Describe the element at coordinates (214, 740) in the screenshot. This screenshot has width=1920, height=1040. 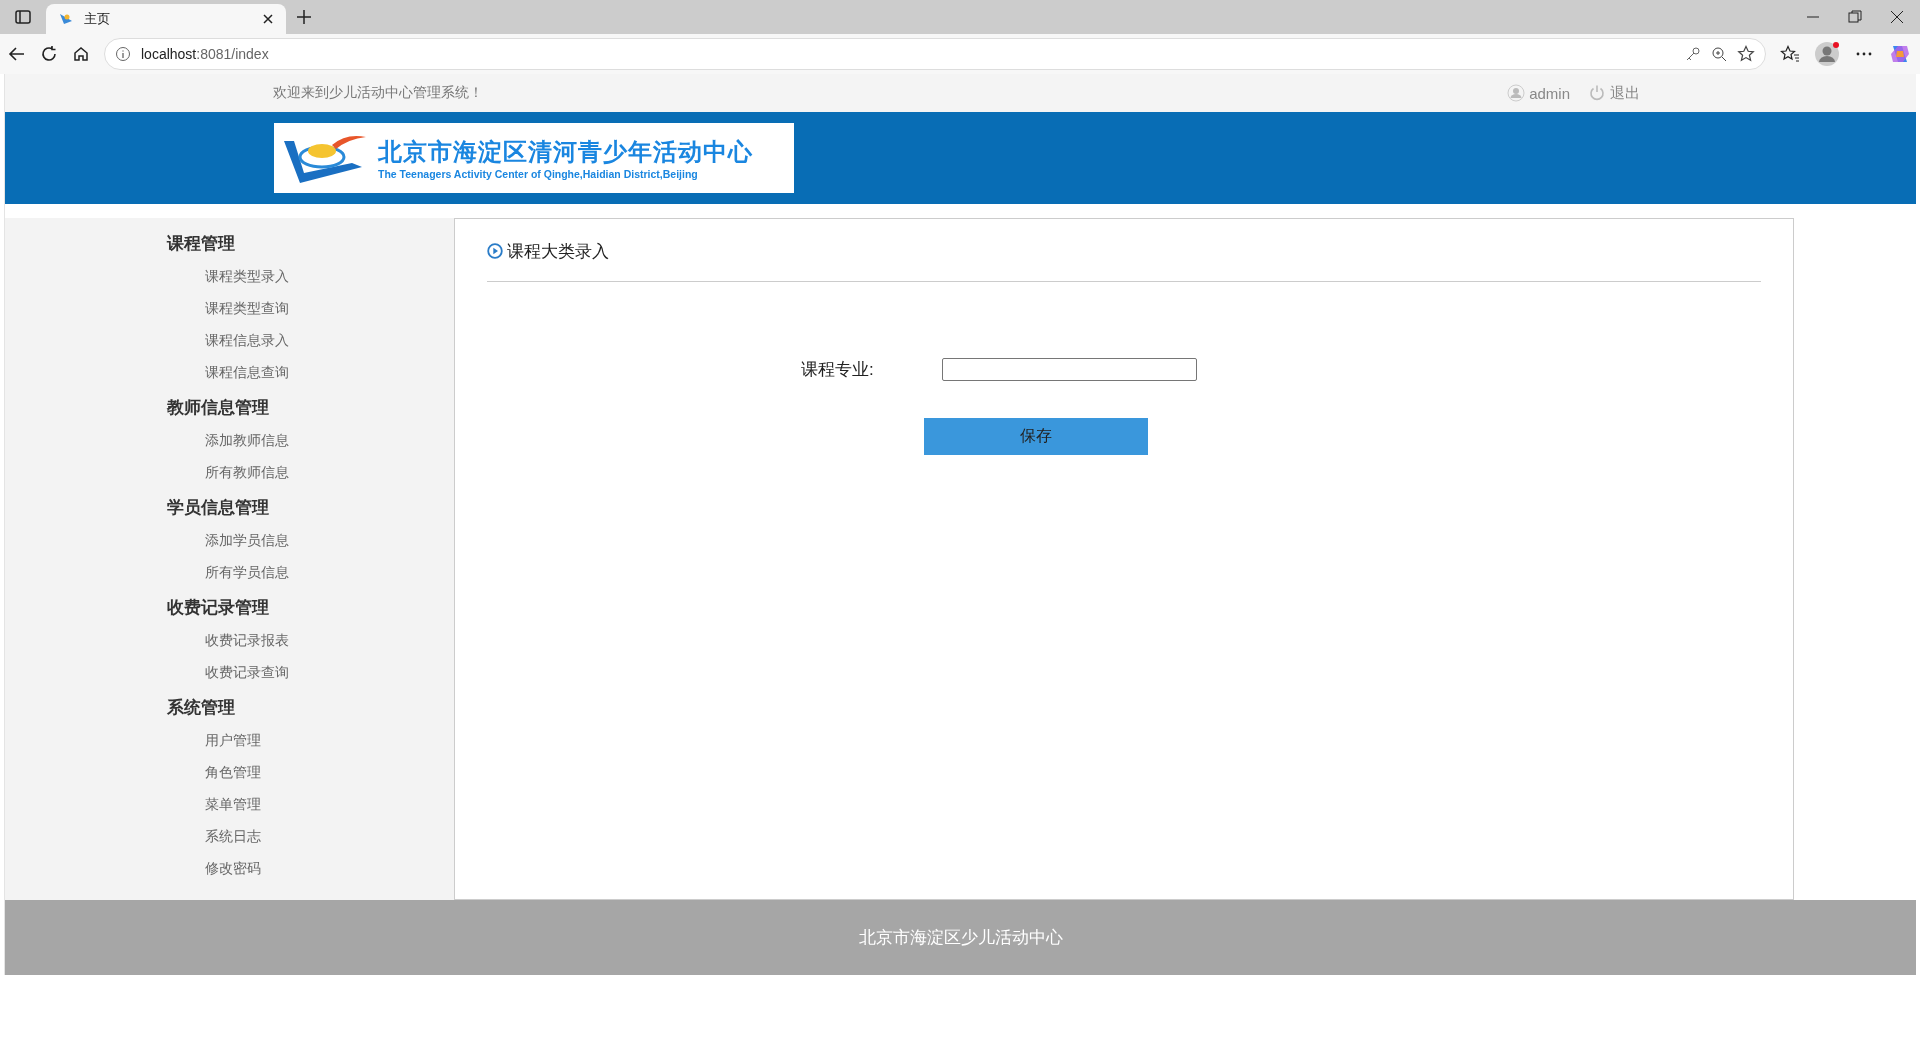
I see `menu-item: 用户管理` at that location.